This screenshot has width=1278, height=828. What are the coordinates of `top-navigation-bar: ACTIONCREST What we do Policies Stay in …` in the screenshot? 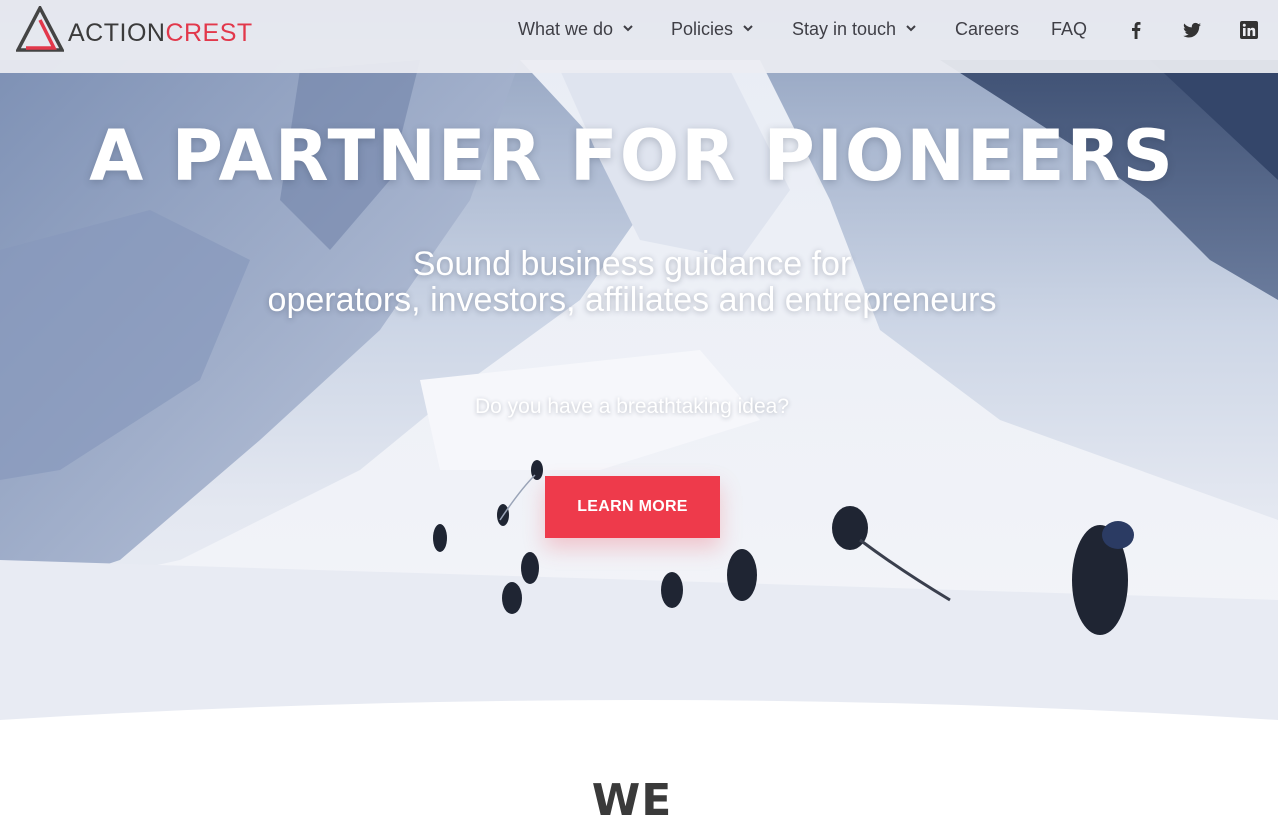 It's located at (639, 36).